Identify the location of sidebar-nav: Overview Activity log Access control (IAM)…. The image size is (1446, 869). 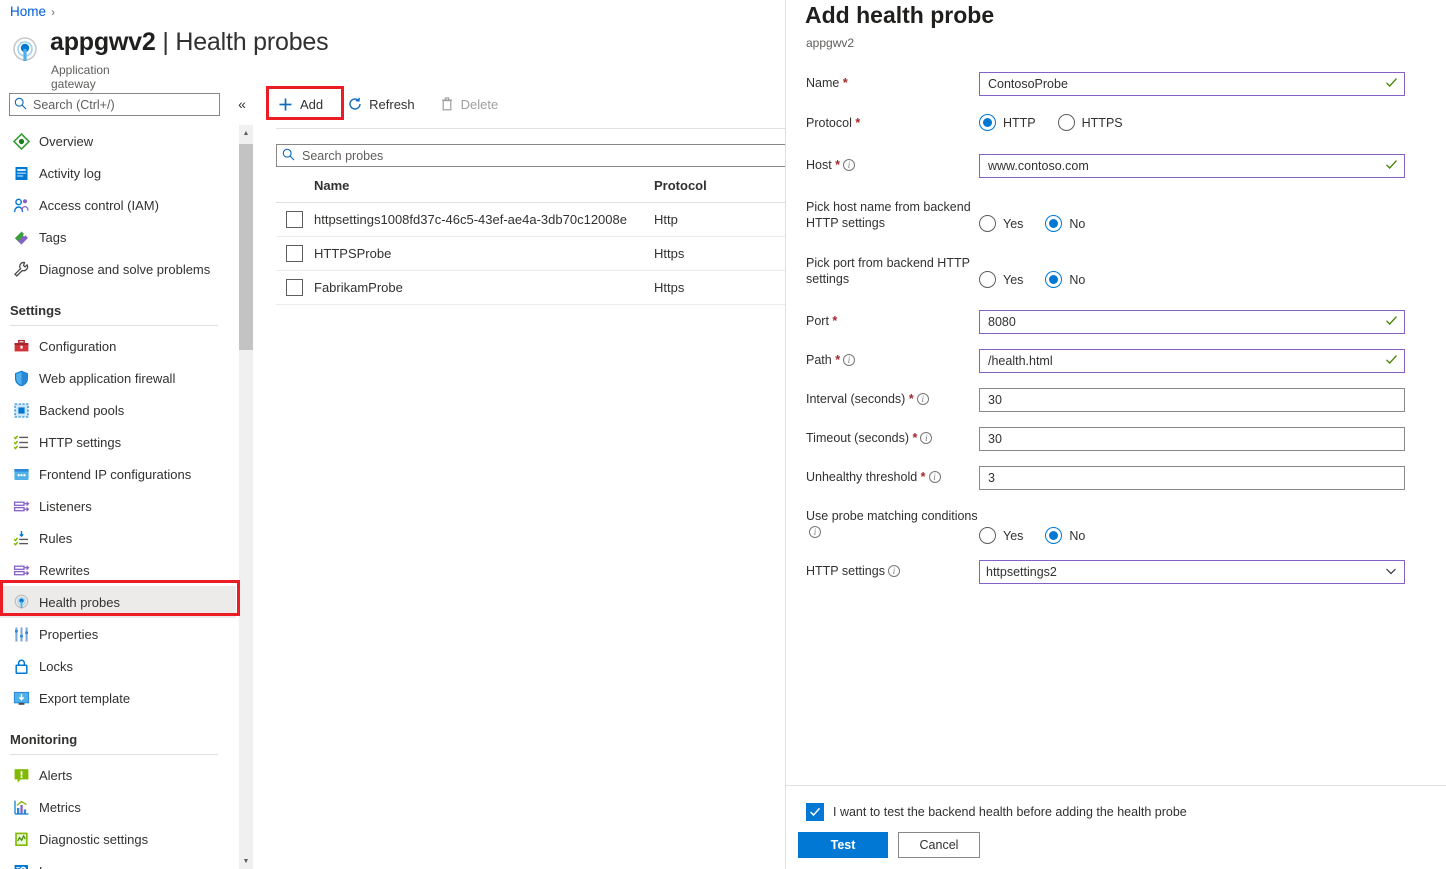
(118, 497).